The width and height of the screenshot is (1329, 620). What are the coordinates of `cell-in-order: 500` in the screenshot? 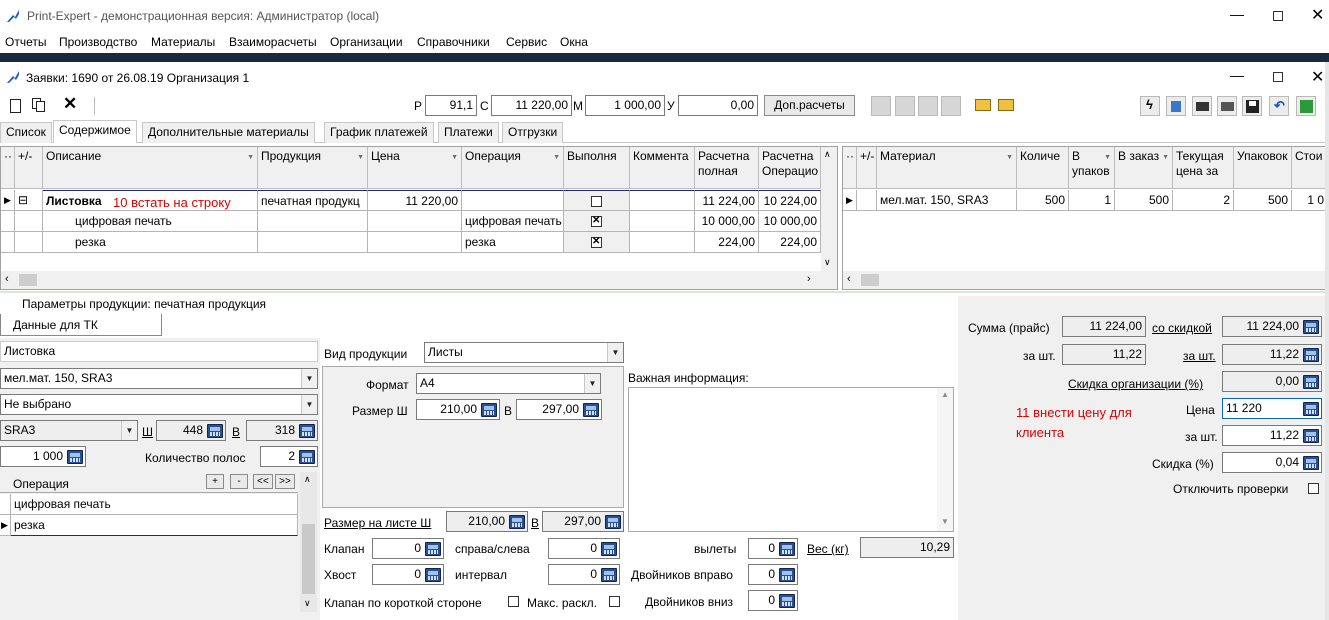 It's located at (1144, 200).